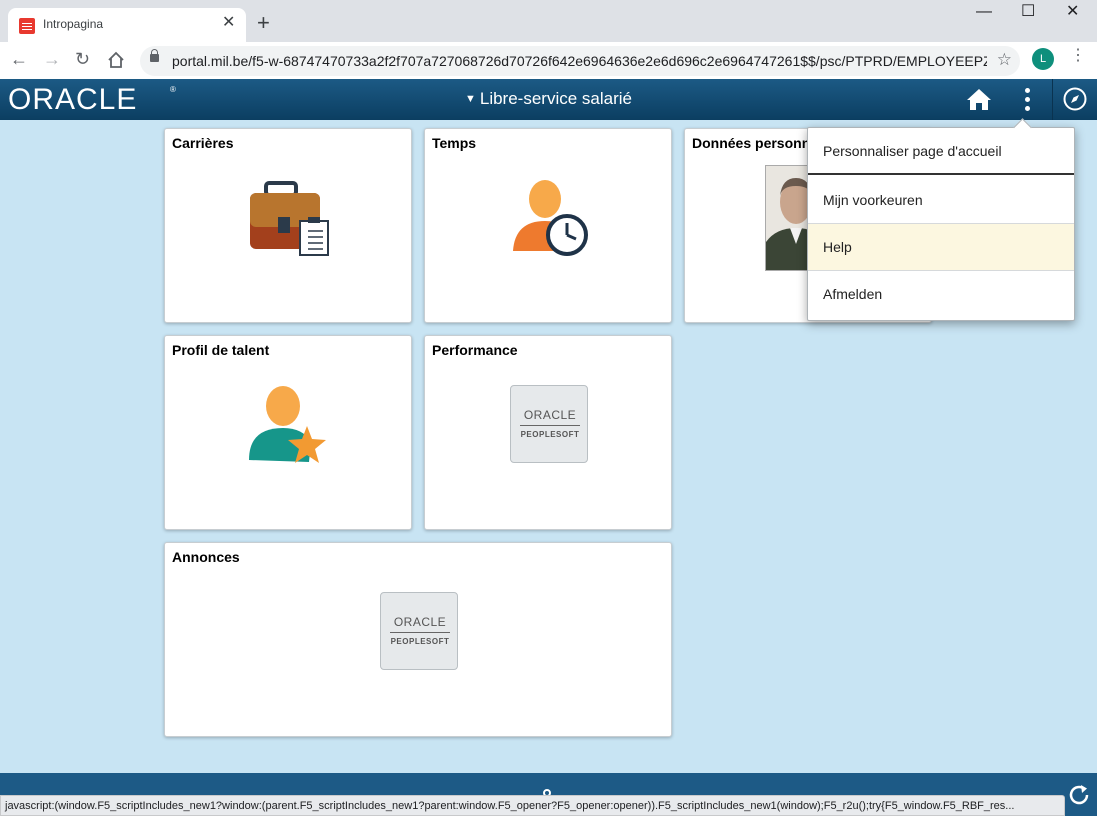  I want to click on header-divider, so click(1052, 99).